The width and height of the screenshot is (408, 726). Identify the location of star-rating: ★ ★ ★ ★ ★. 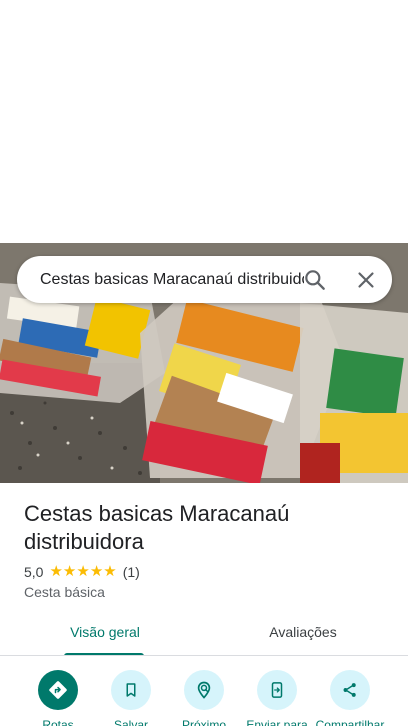
(82, 572).